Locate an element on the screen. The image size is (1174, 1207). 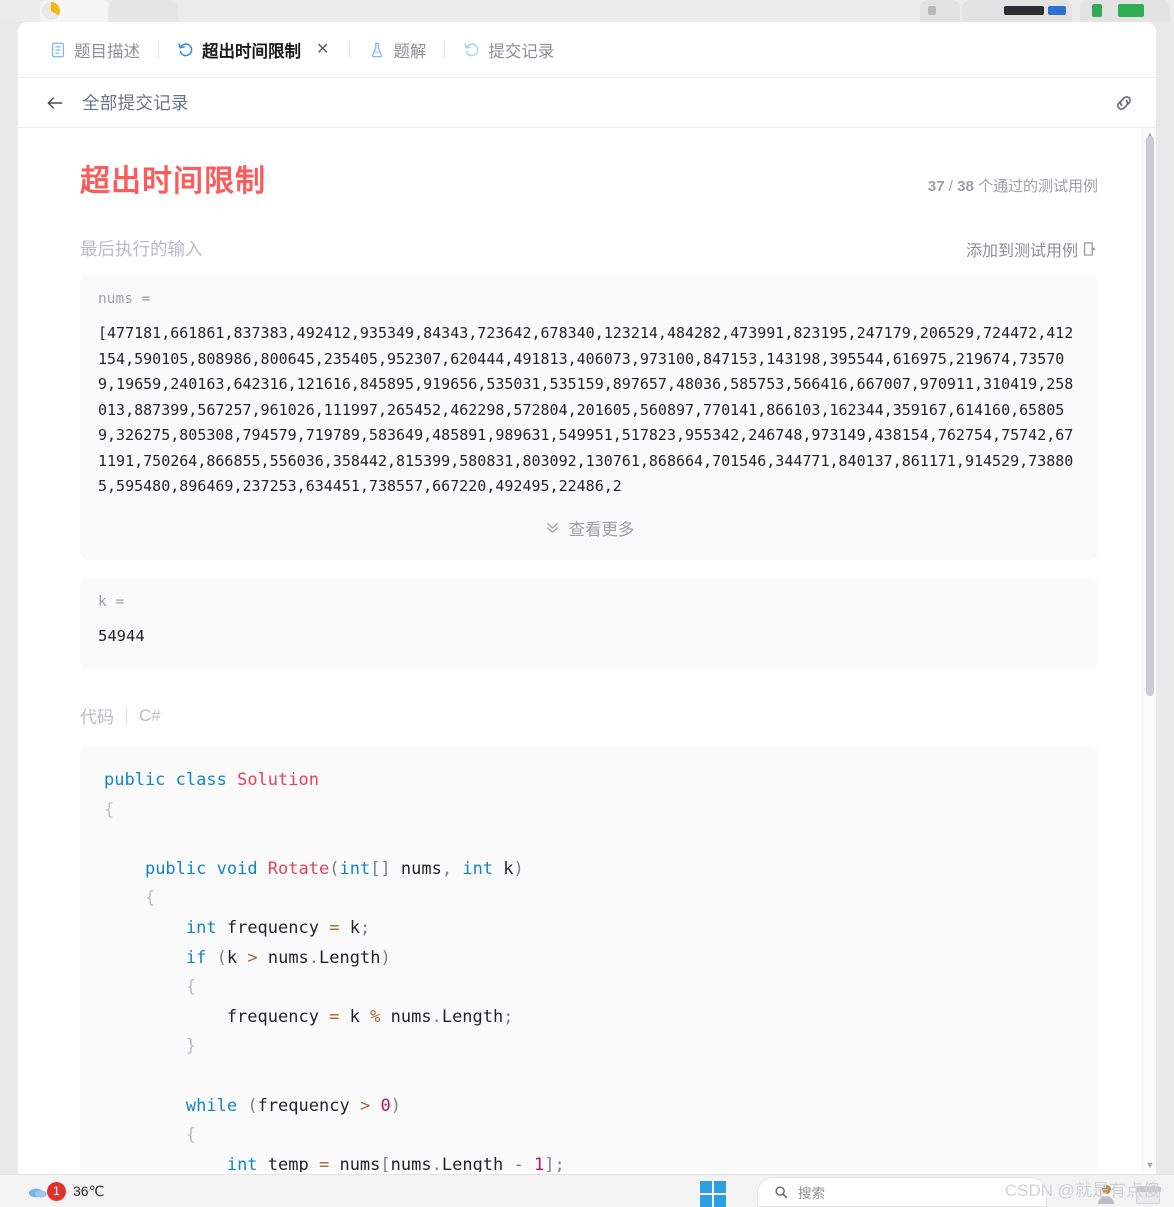
tab-bar: 题目描述 超出时间限制 ✕ 题解 提交记录 is located at coordinates (587, 50).